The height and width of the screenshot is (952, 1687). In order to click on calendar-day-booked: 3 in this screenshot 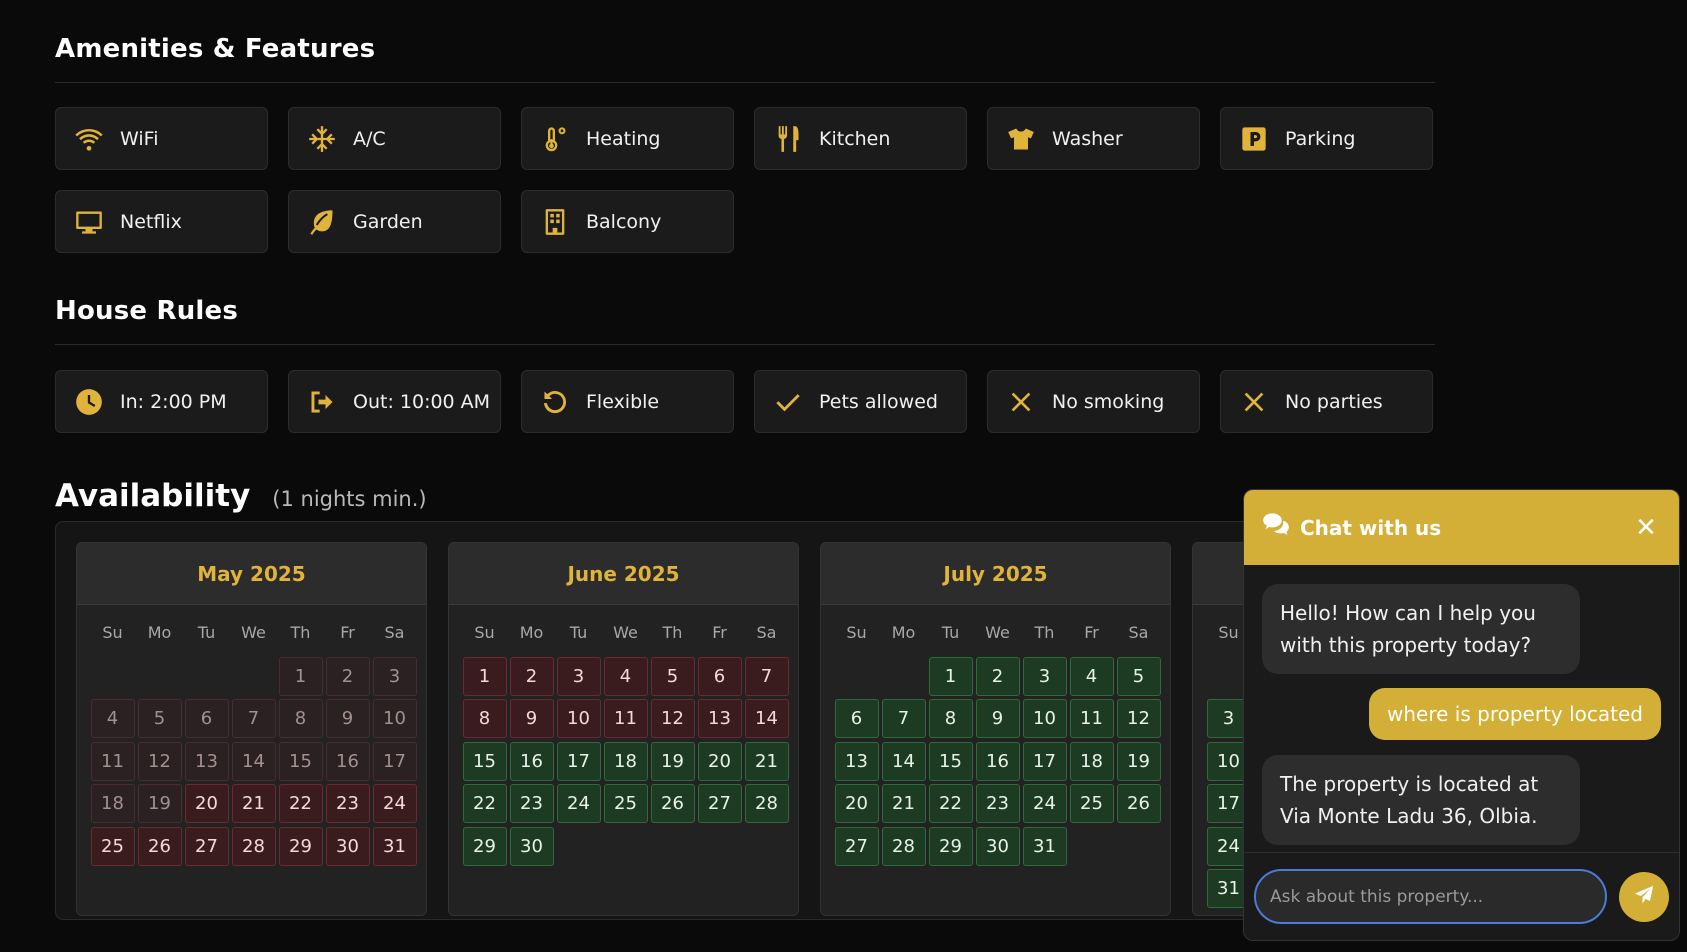, I will do `click(578, 676)`.